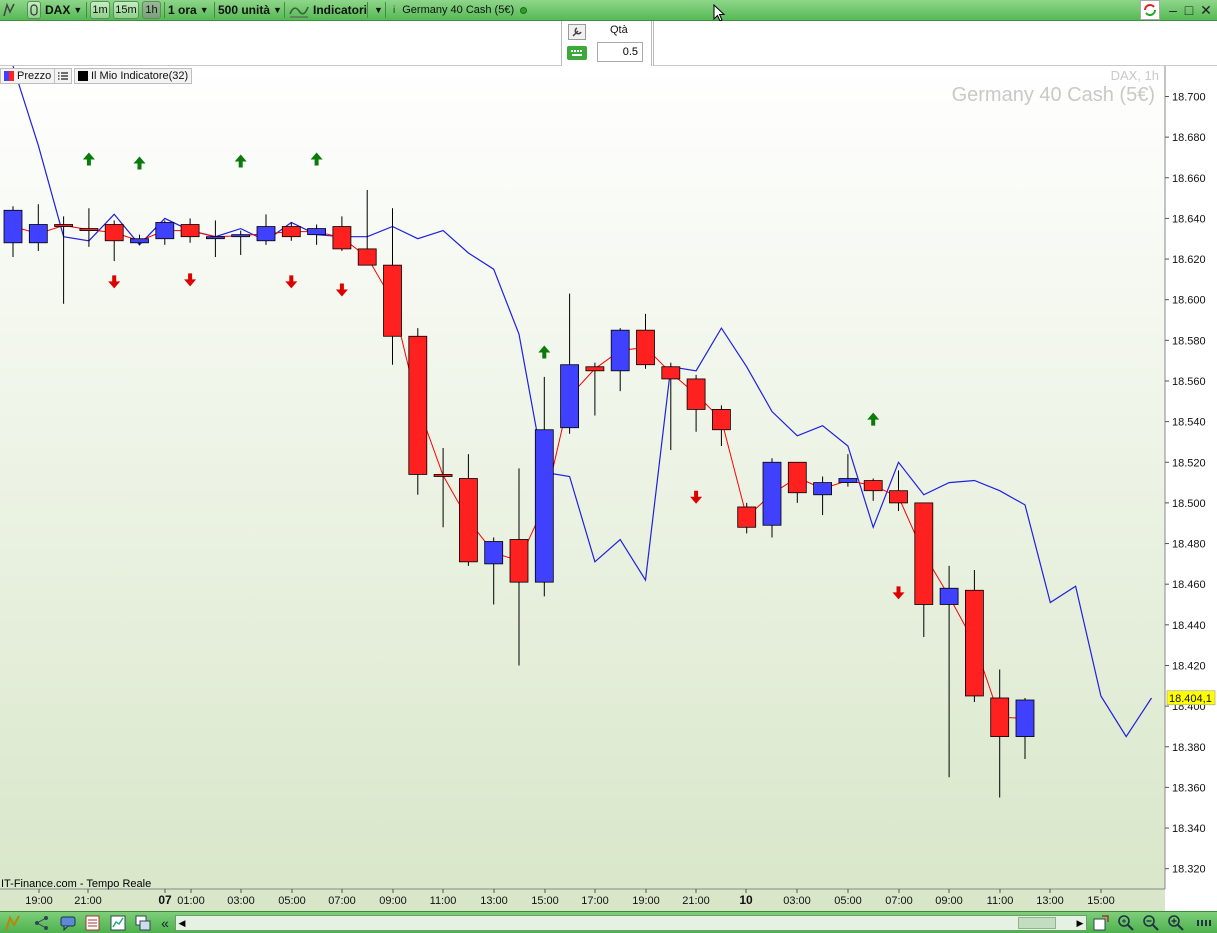 This screenshot has width=1217, height=933. Describe the element at coordinates (182, 923) in the screenshot. I see `scroll-left-icon: ◀` at that location.